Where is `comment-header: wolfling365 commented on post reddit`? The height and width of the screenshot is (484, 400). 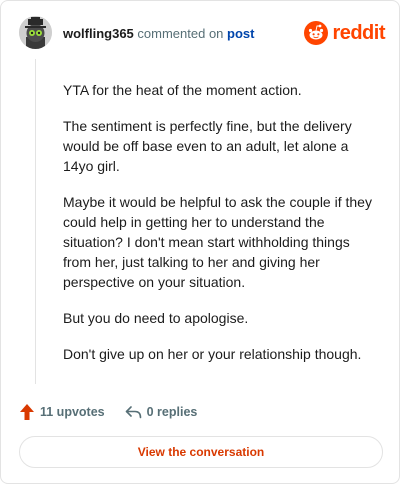
comment-header: wolfling365 commented on post reddit is located at coordinates (202, 34).